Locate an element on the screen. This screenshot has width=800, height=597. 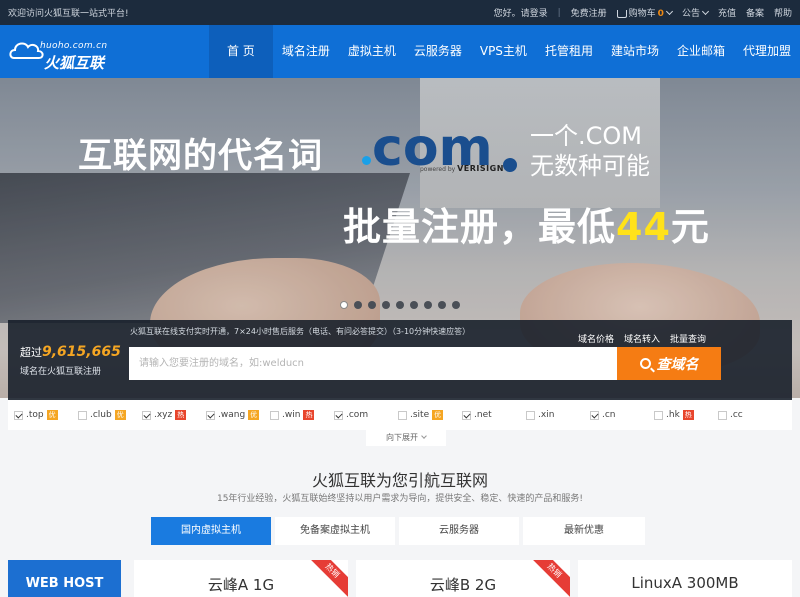
search-domain-button: 查域名 is located at coordinates (669, 363).